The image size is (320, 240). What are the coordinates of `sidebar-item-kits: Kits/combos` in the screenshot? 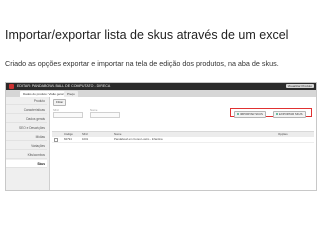 It's located at (26, 155).